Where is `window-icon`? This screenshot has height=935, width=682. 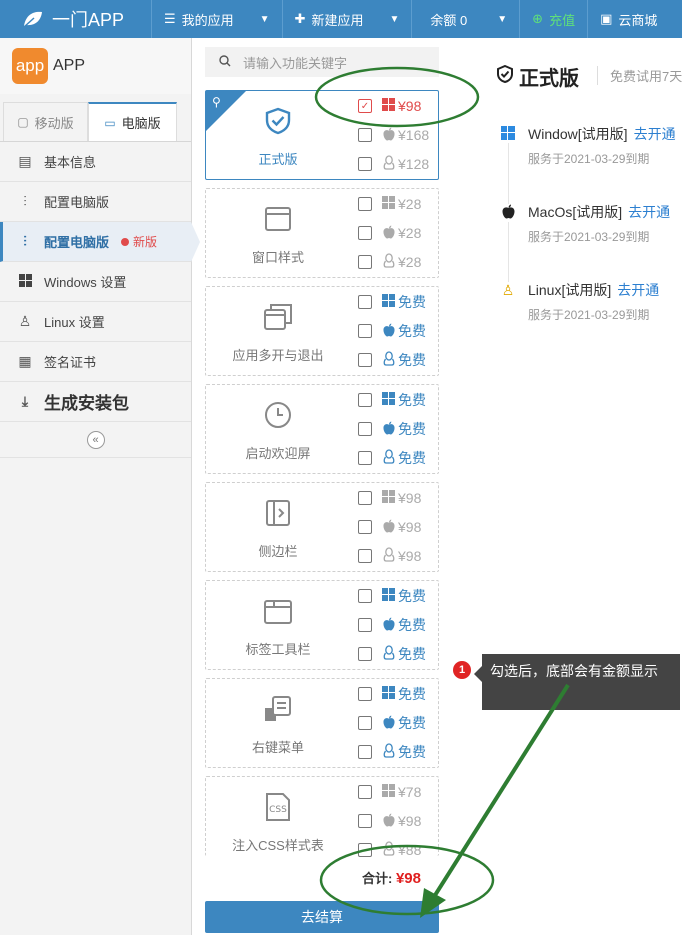 window-icon is located at coordinates (278, 219).